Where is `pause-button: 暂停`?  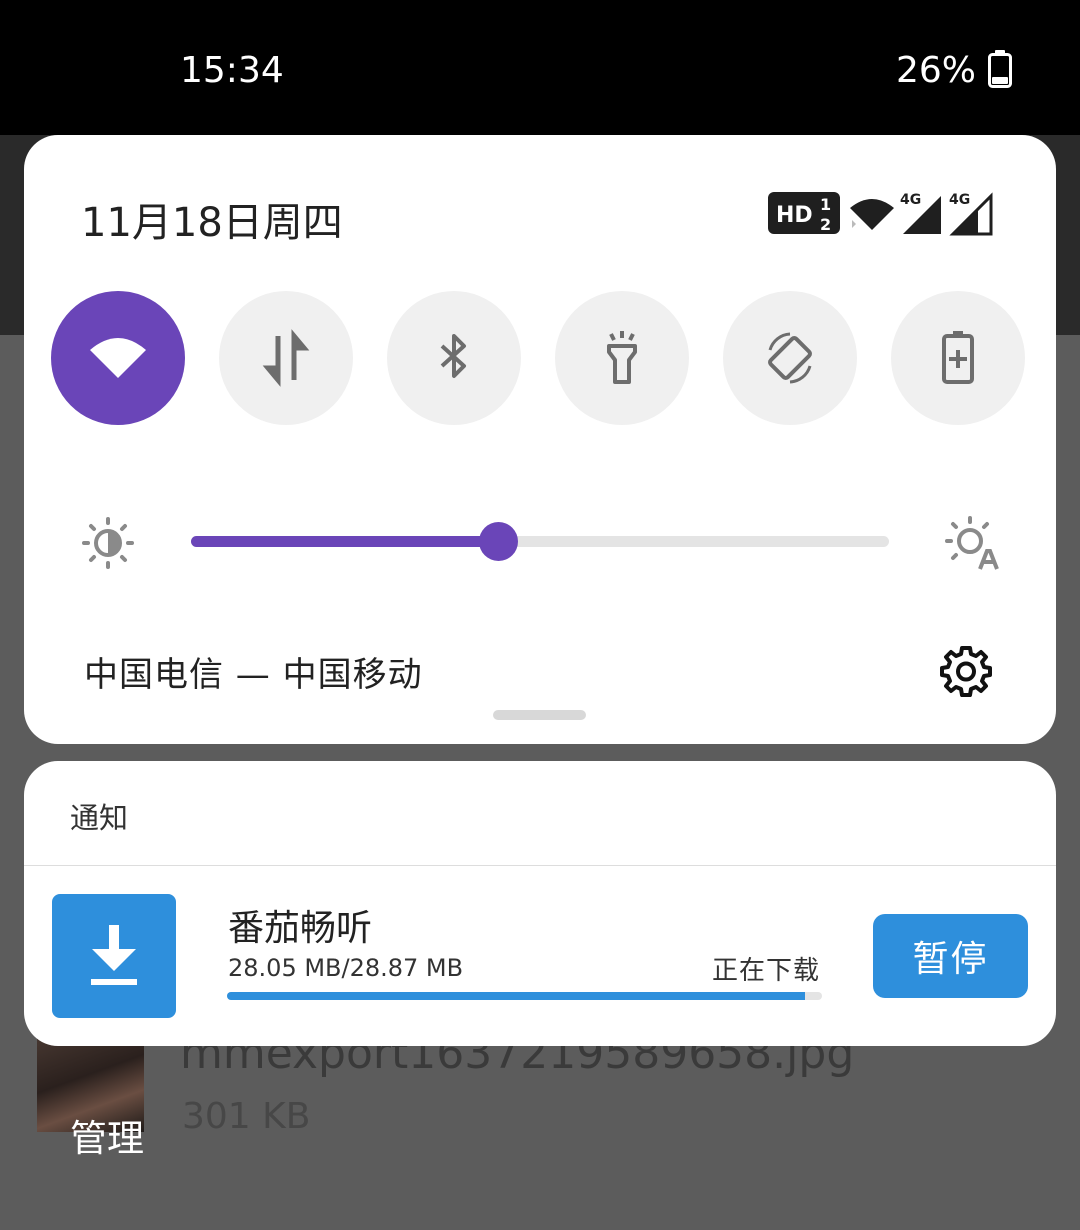
pause-button: 暂停 is located at coordinates (950, 956).